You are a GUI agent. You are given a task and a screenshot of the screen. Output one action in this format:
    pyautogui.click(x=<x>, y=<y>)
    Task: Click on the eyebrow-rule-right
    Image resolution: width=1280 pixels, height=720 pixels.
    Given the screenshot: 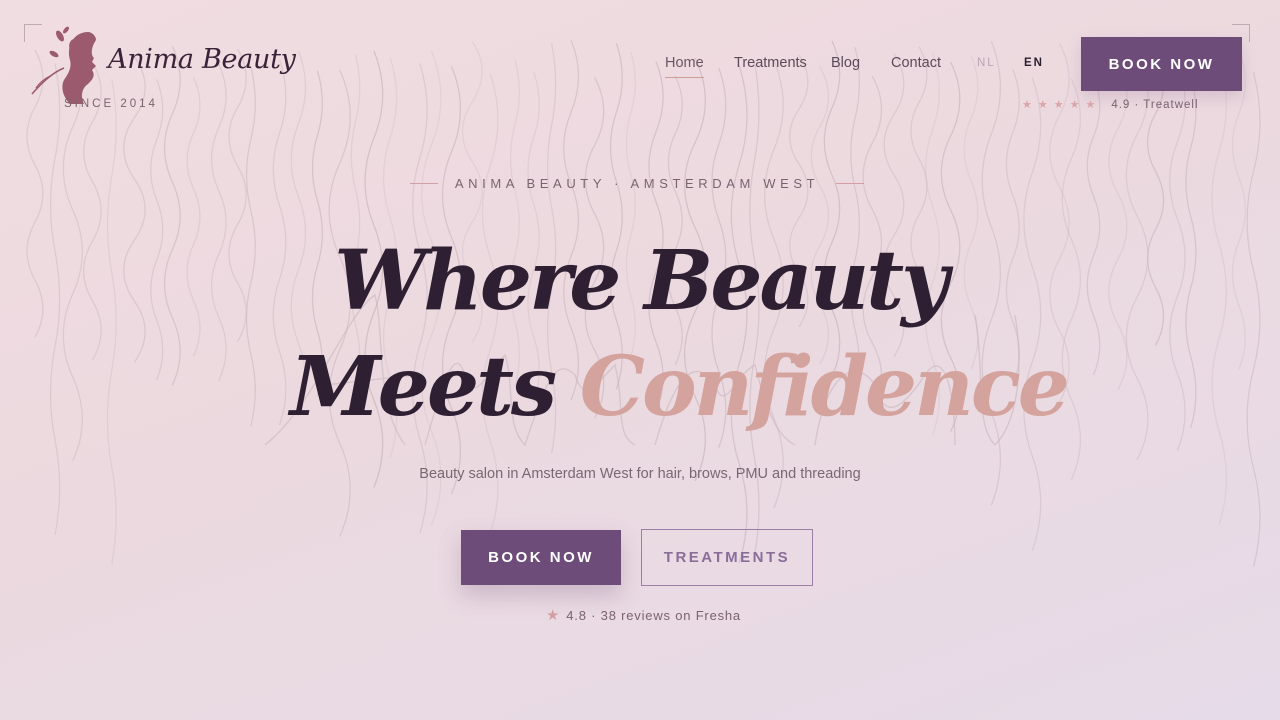 What is the action you would take?
    pyautogui.click(x=850, y=183)
    